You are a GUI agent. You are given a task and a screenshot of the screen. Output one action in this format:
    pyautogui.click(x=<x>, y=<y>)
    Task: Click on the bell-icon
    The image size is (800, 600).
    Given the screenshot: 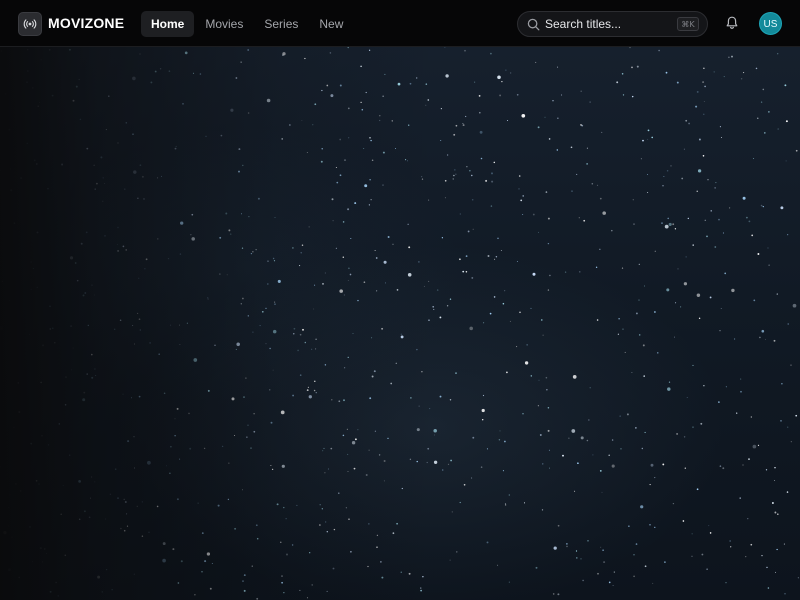 What is the action you would take?
    pyautogui.click(x=732, y=23)
    